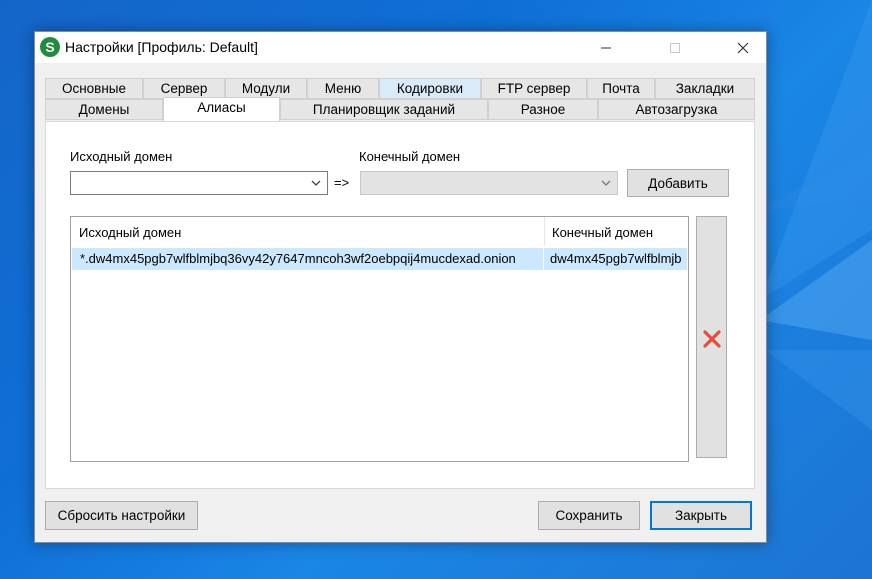 This screenshot has width=872, height=579. I want to click on source-domain-label: Исходный домен, so click(121, 156).